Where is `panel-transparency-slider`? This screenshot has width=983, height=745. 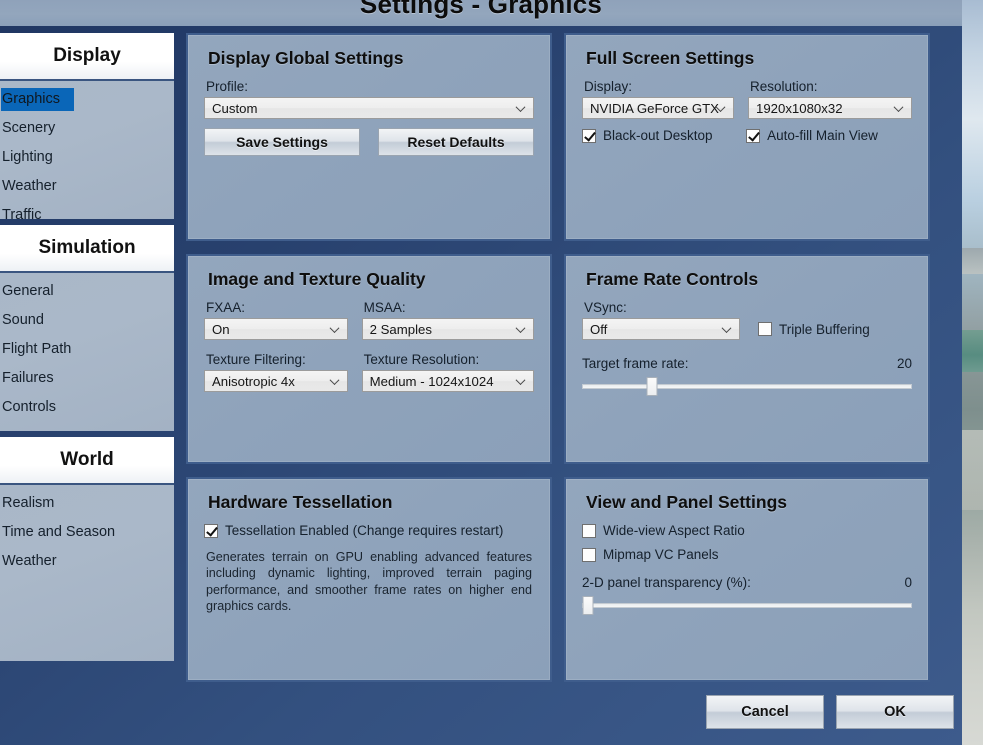
panel-transparency-slider is located at coordinates (747, 605).